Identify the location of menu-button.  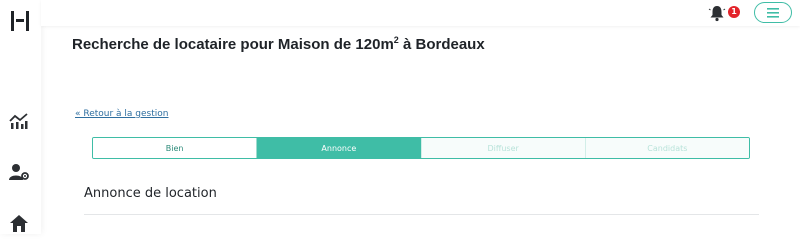
(773, 12).